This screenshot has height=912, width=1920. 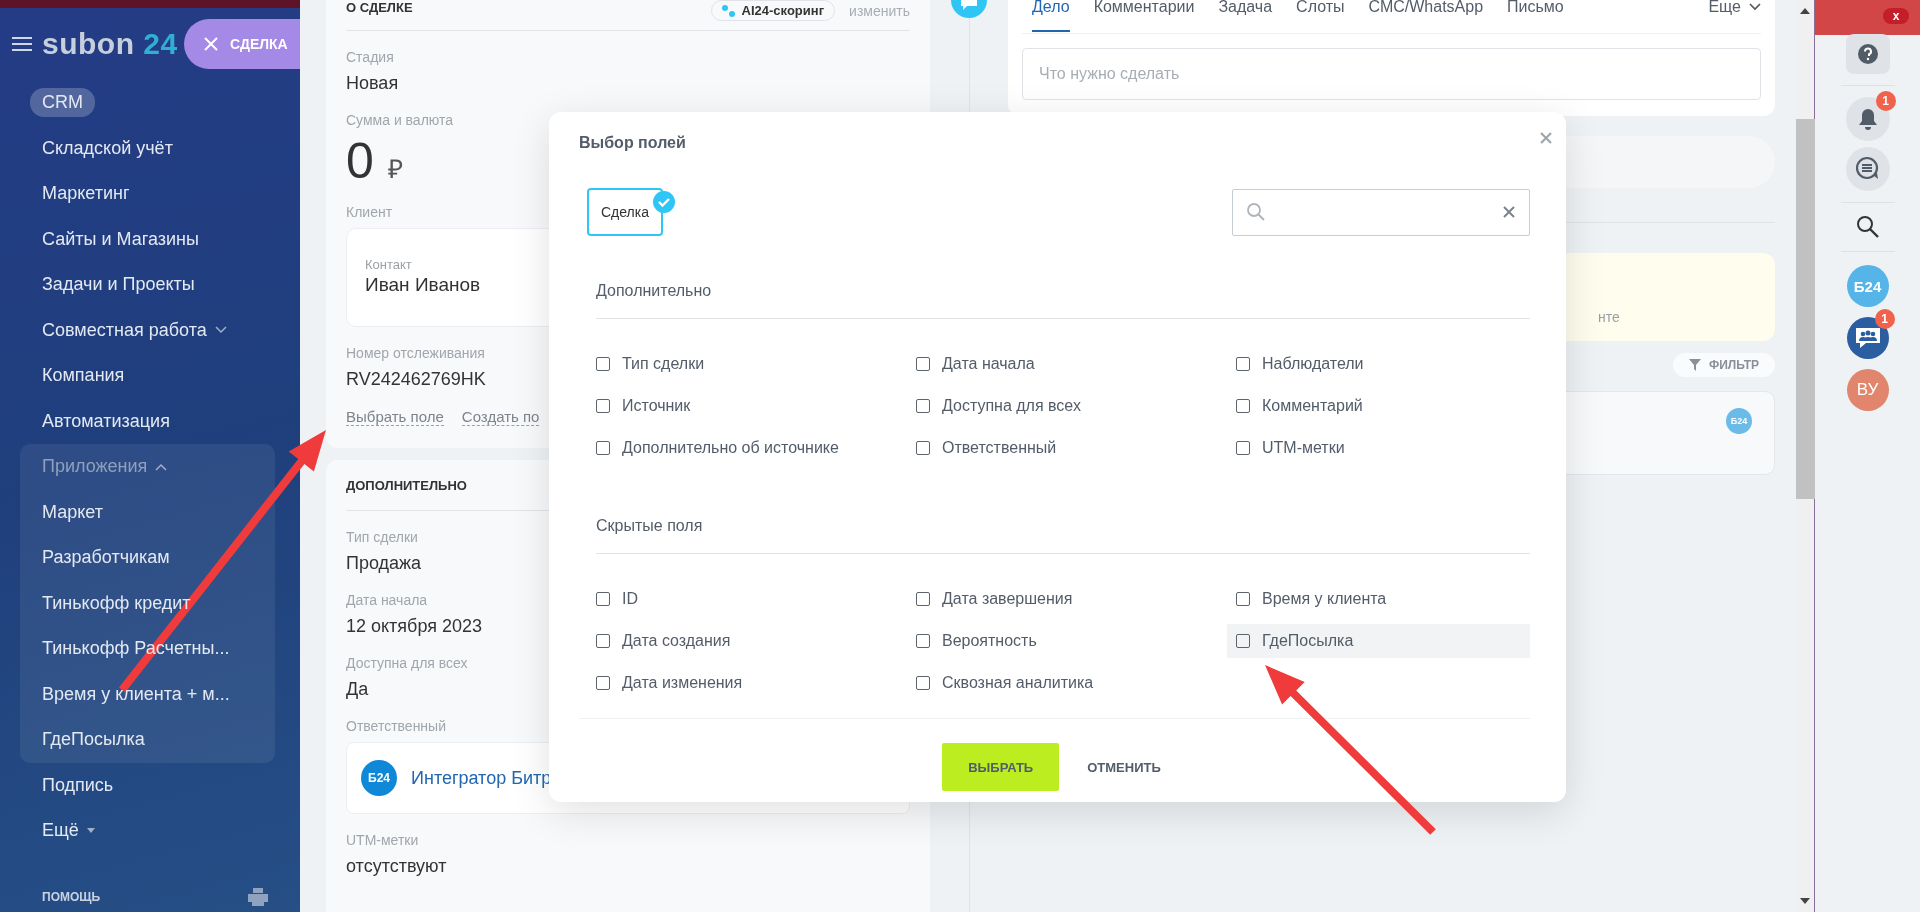 What do you see at coordinates (1067, 599) in the screenshot?
I see `field-option: Дата завершения` at bounding box center [1067, 599].